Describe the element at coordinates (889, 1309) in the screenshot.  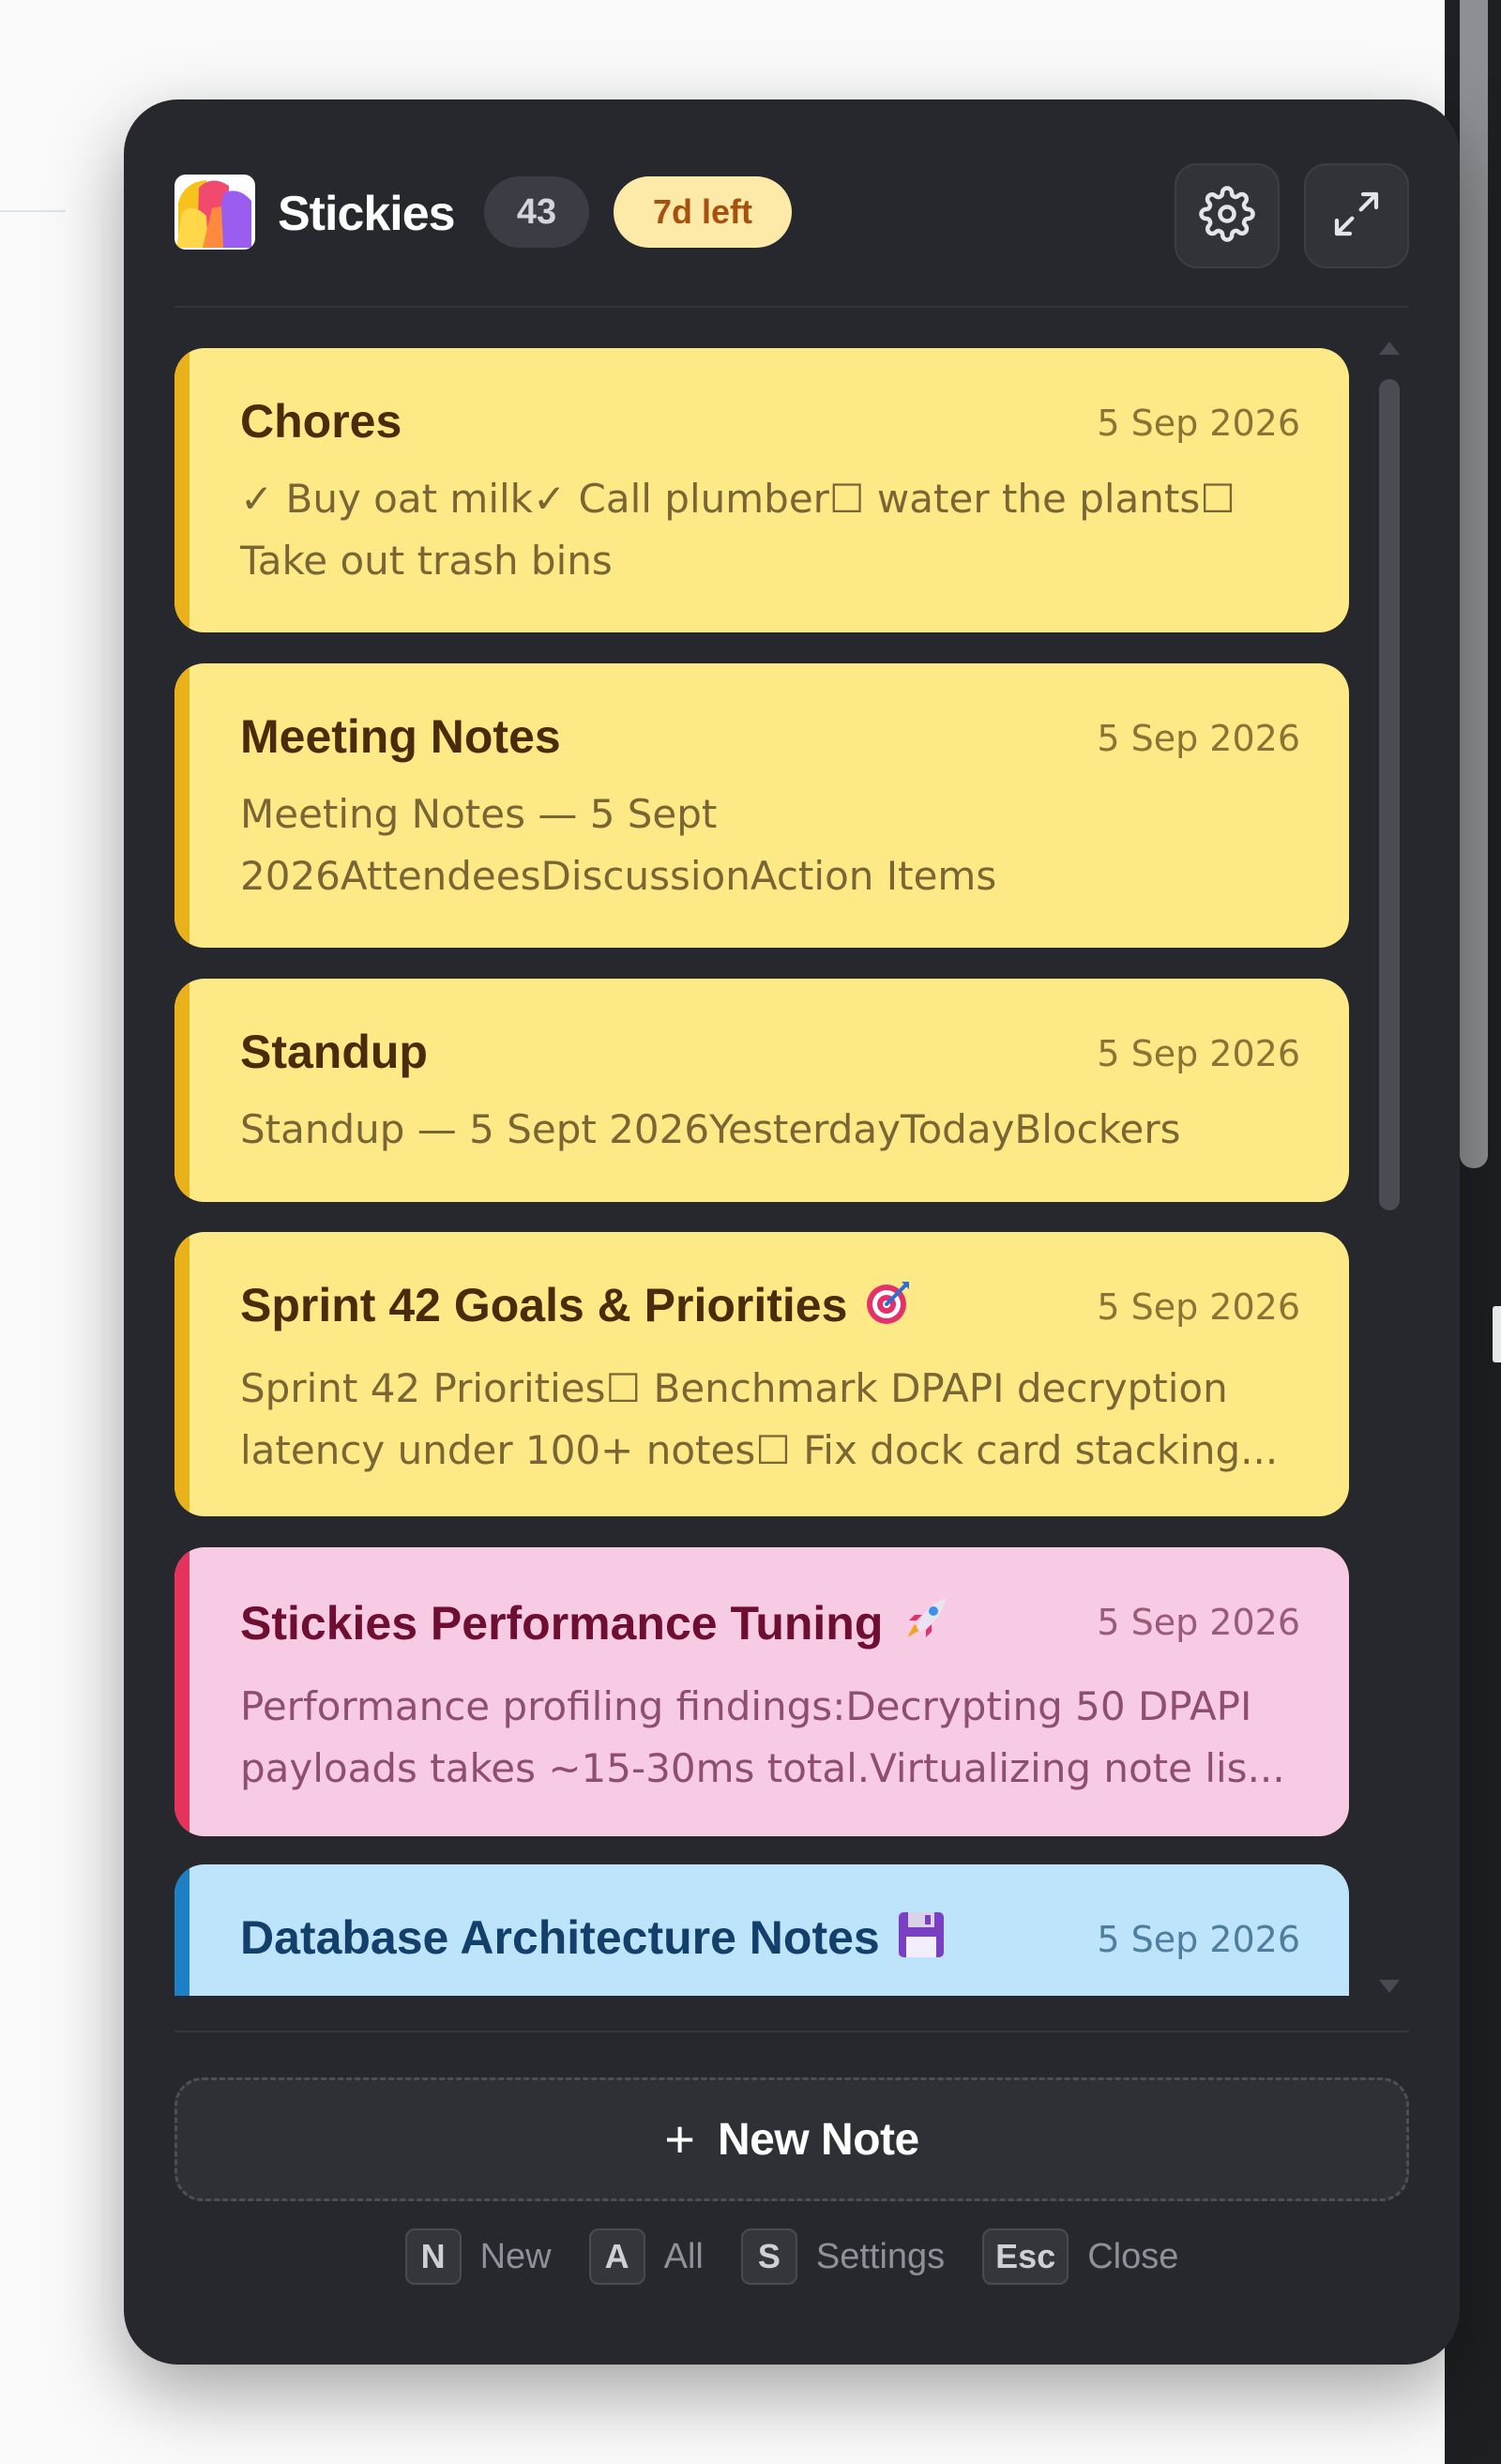
I see `target-icon` at that location.